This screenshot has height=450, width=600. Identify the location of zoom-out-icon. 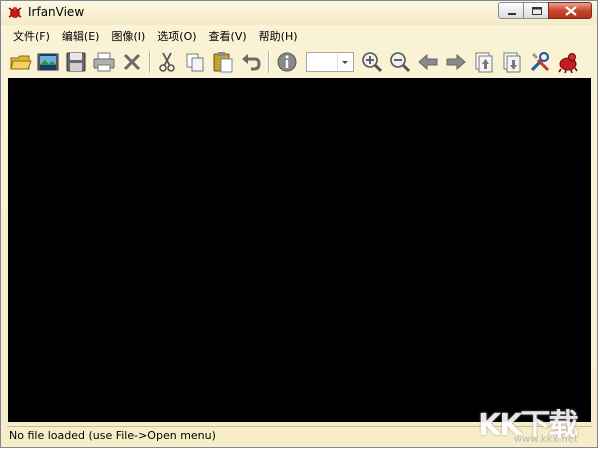
(400, 62).